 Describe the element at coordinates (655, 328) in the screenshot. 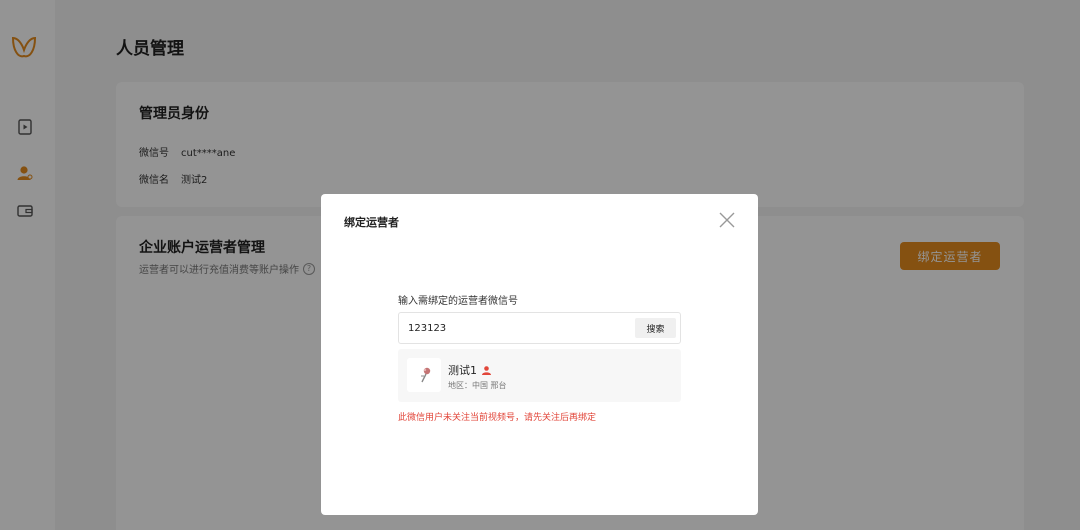

I see `search-button: 搜索` at that location.